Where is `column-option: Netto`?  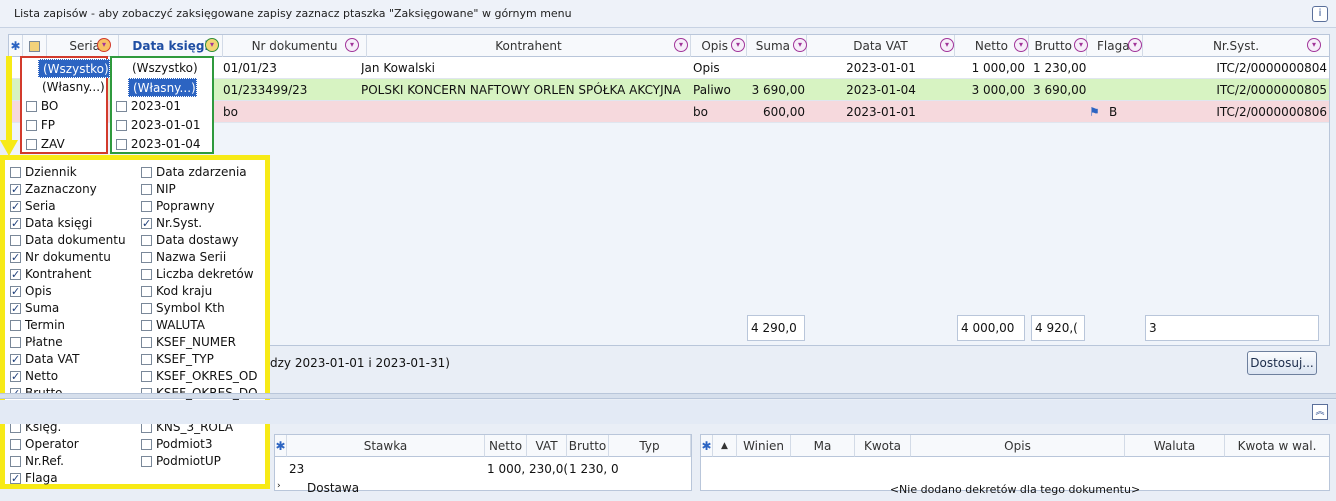
column-option: Netto is located at coordinates (34, 376).